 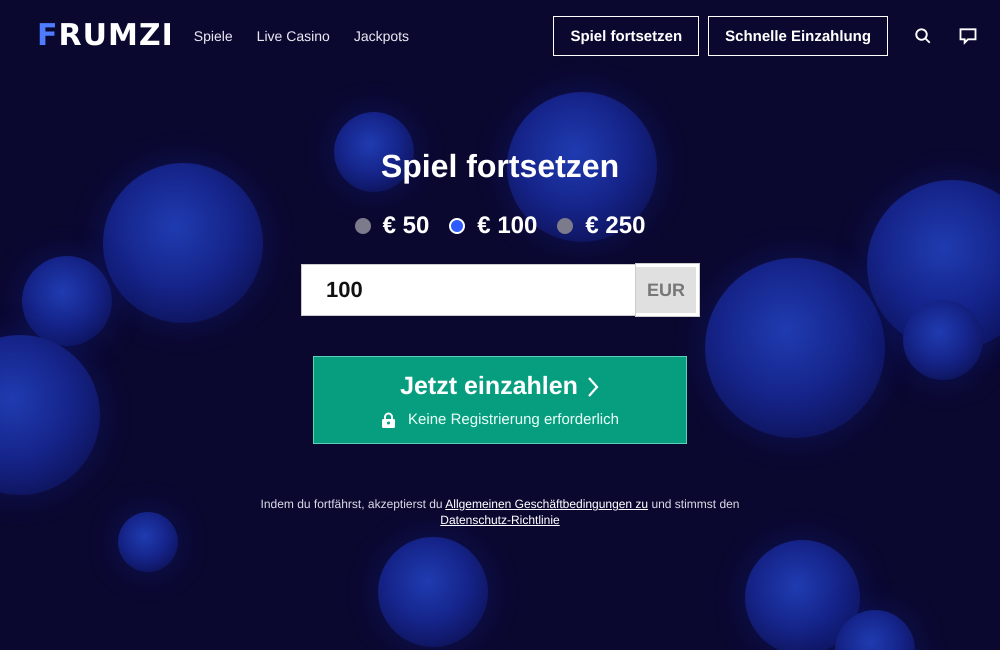 I want to click on amount-option: € 50, so click(x=392, y=226).